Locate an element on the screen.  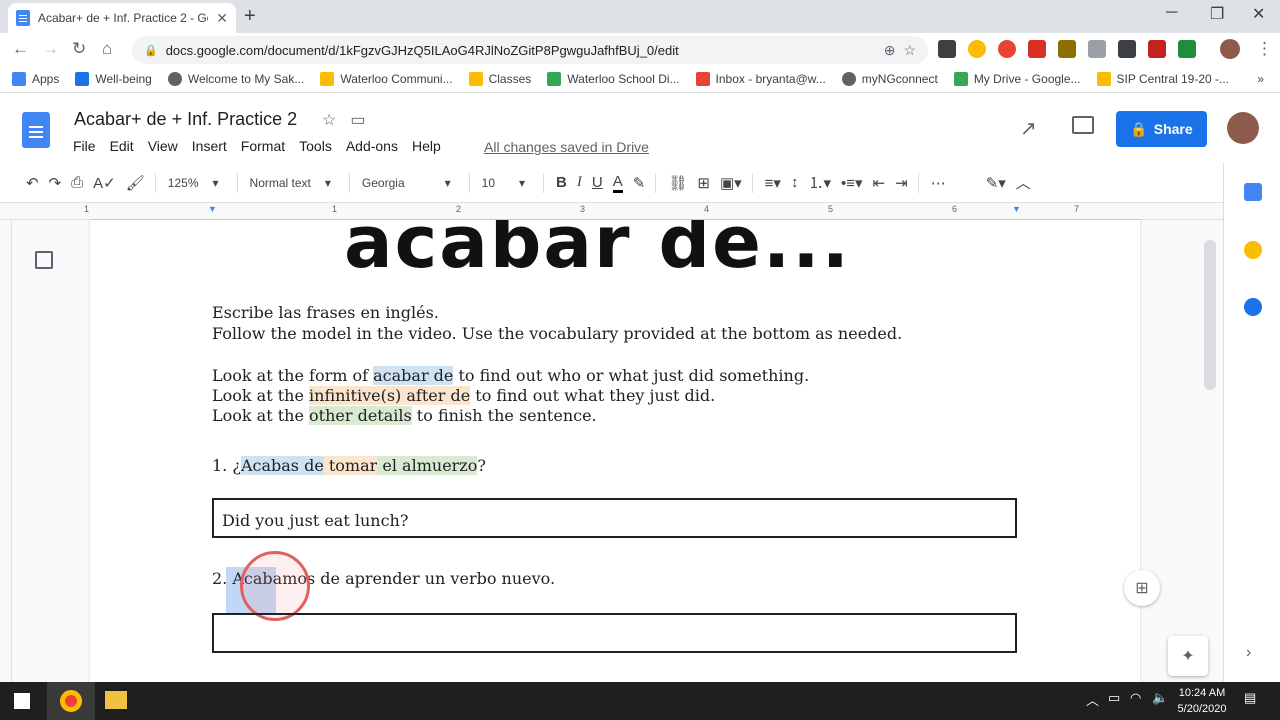
editing-mode-icon: ✎▾ is located at coordinates (996, 183).